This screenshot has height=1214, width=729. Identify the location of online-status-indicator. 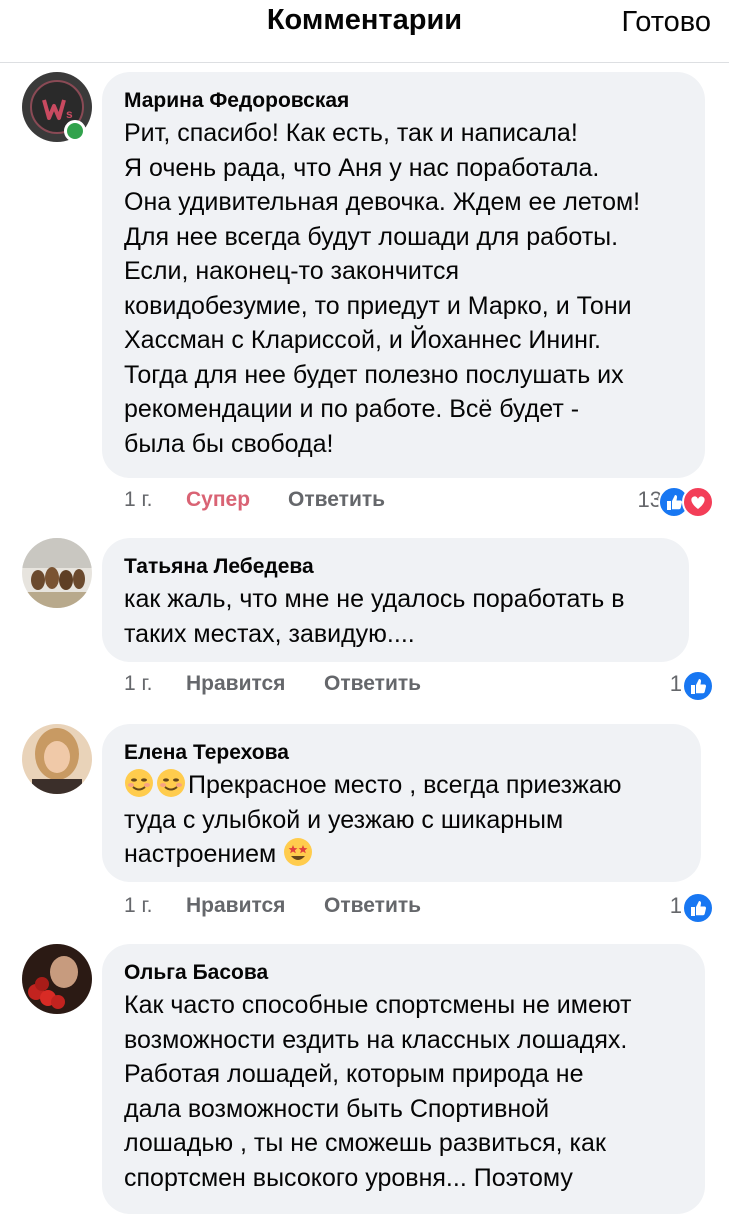
(75, 131).